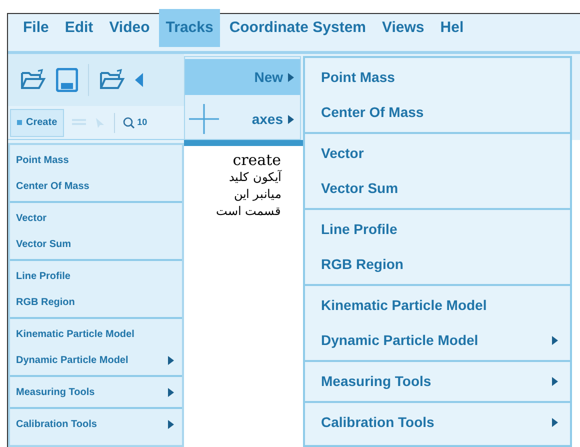 This screenshot has height=447, width=580. I want to click on menu-item: New, so click(242, 77).